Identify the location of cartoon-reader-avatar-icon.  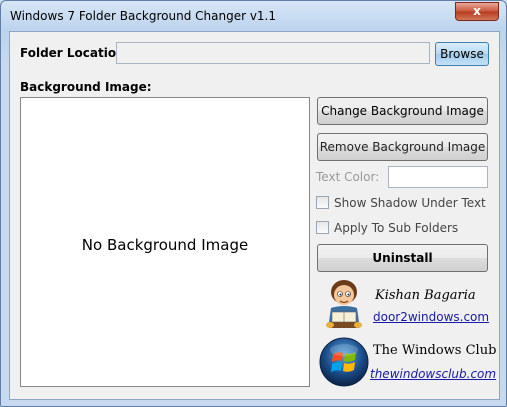
(344, 304).